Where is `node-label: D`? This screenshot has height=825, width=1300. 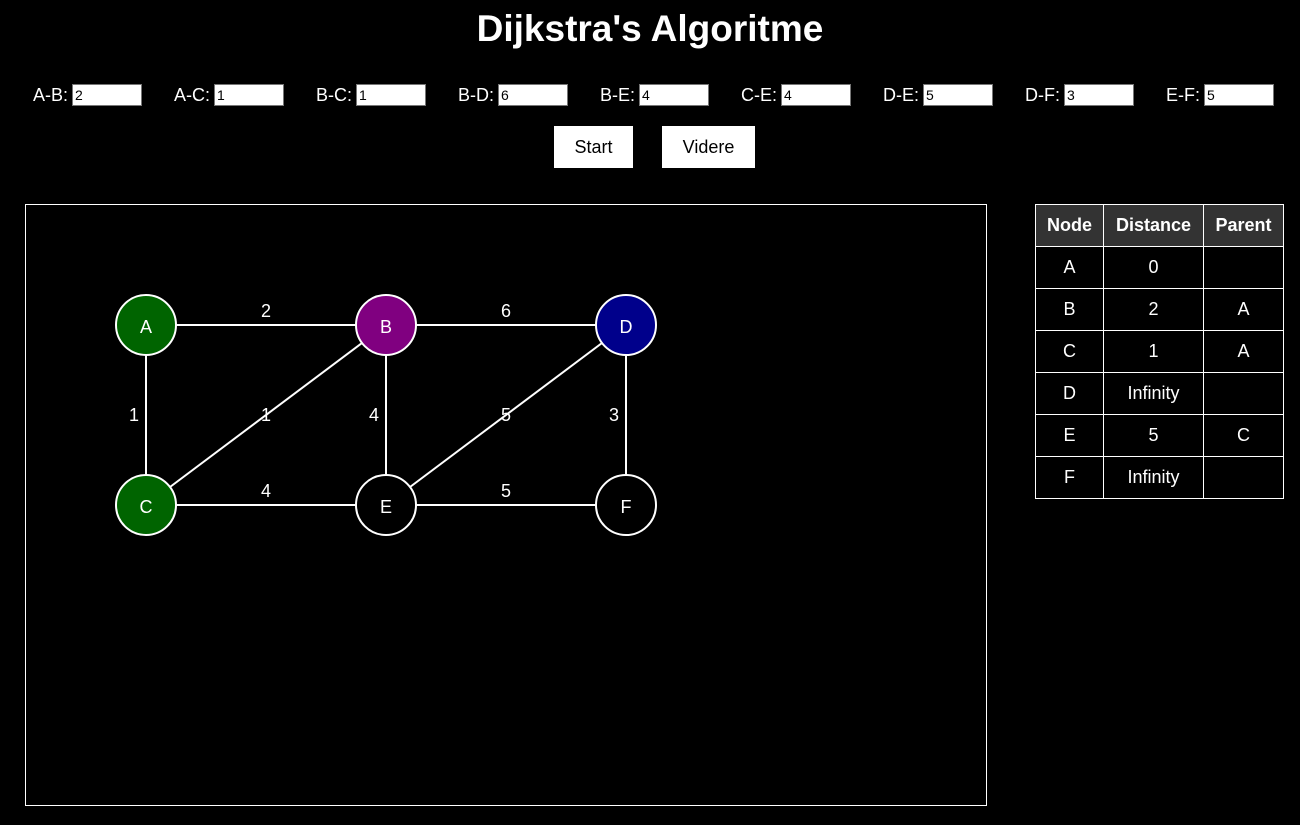
node-label: D is located at coordinates (626, 327).